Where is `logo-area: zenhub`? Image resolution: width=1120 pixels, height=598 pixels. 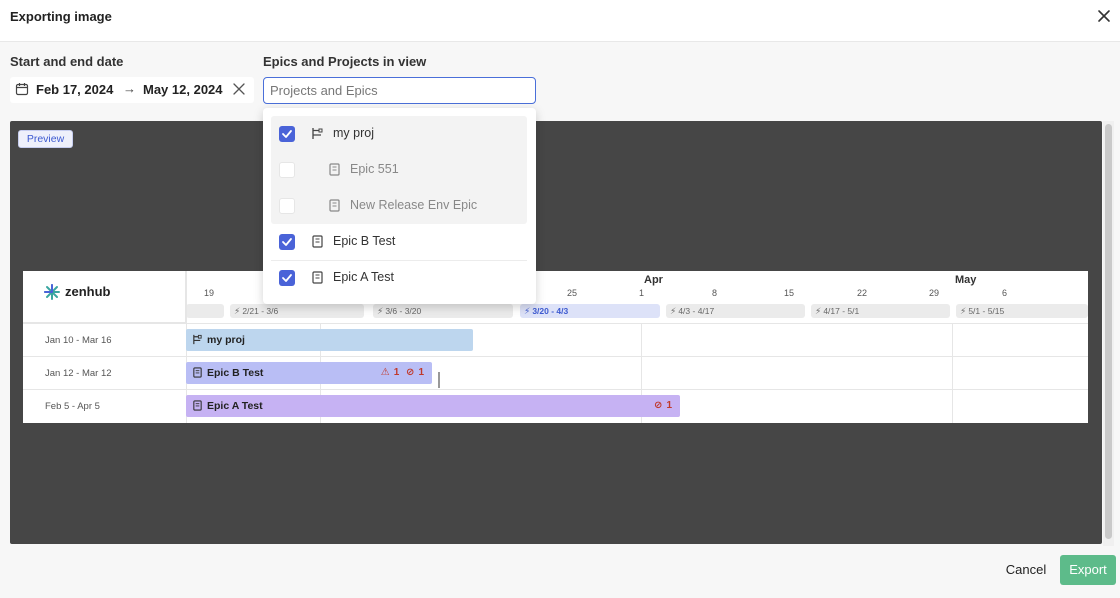 logo-area: zenhub is located at coordinates (104, 297).